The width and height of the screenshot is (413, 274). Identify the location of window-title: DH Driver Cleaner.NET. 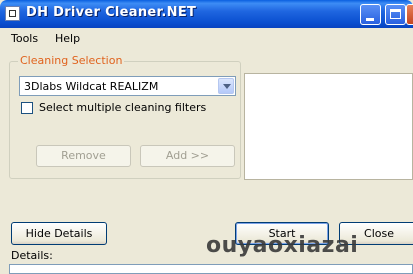
(111, 12).